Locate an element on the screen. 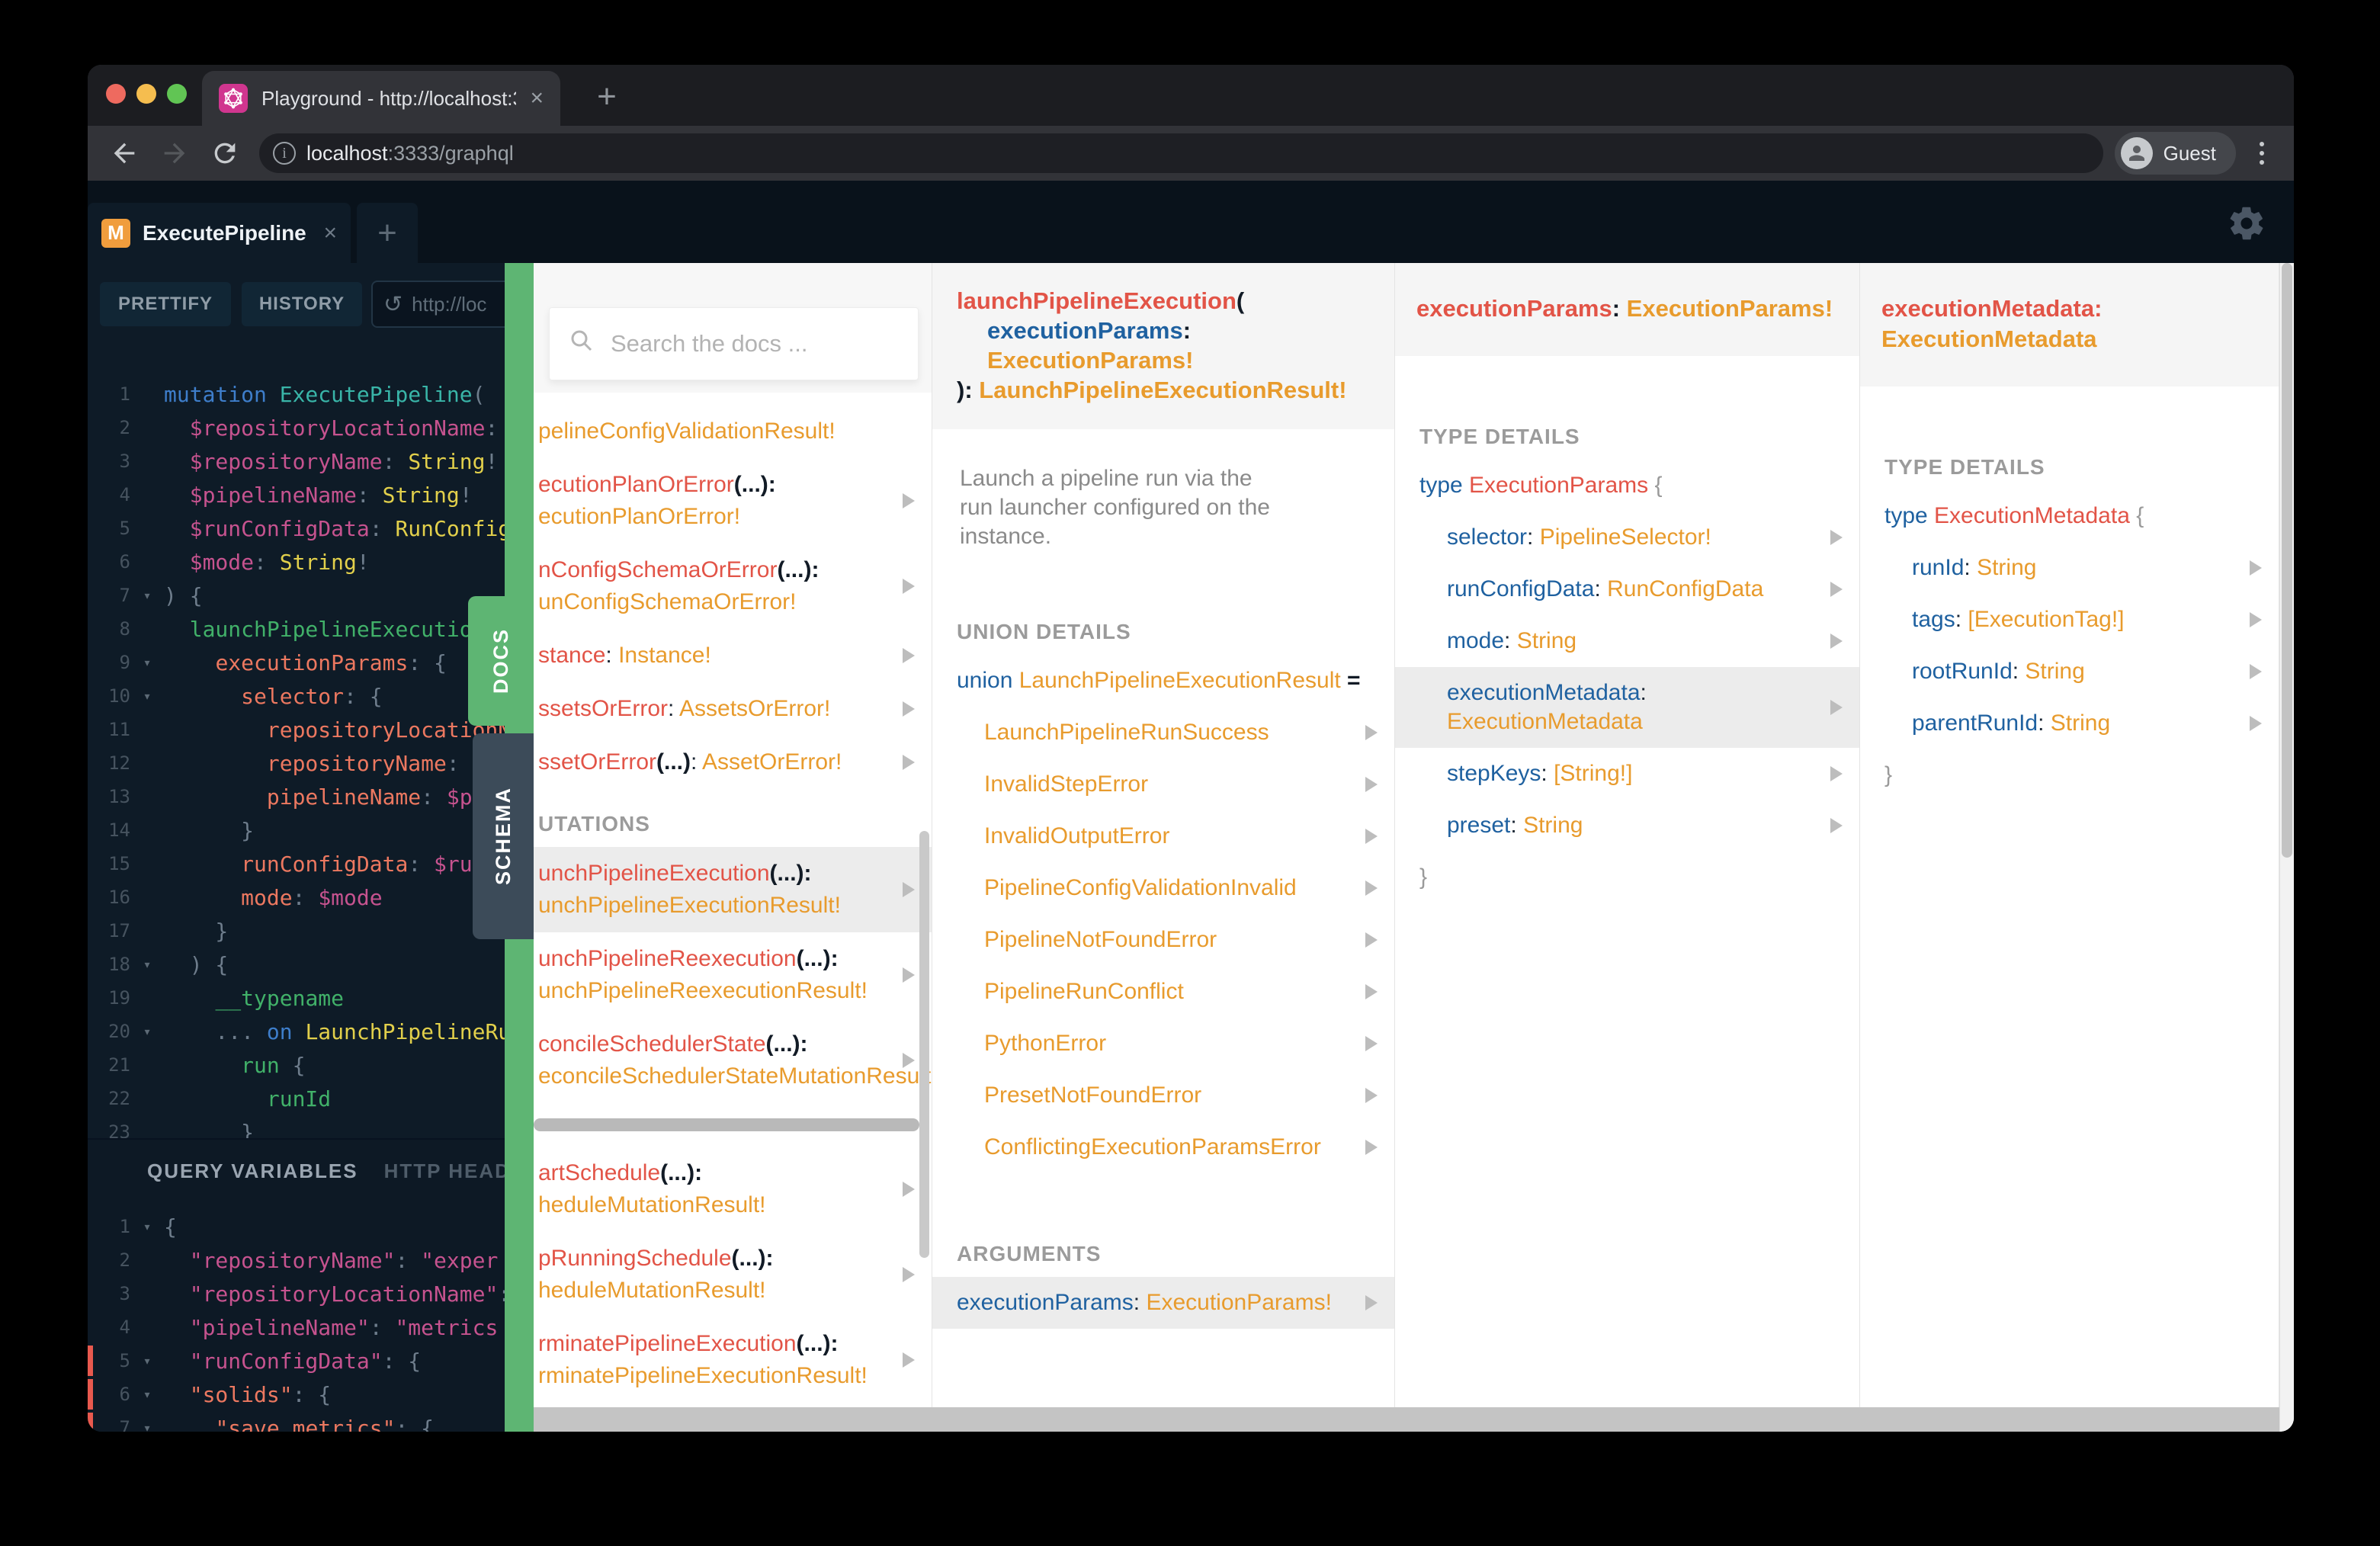 Image resolution: width=2380 pixels, height=1546 pixels. doc-entry: runId: String is located at coordinates (2069, 568).